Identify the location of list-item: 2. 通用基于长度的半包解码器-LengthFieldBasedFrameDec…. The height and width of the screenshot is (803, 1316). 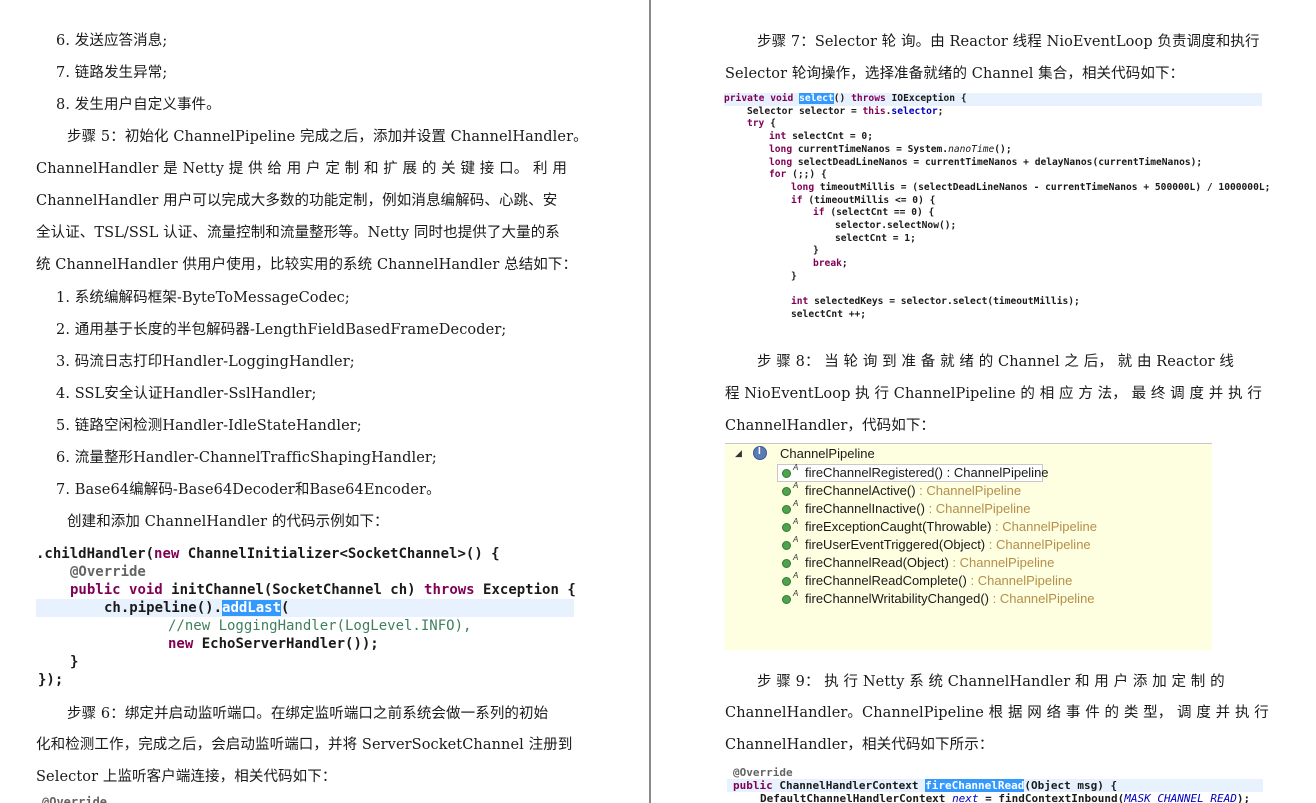
(281, 330).